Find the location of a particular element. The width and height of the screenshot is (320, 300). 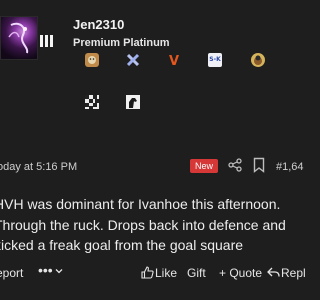

chevron-down-icon is located at coordinates (59, 271).